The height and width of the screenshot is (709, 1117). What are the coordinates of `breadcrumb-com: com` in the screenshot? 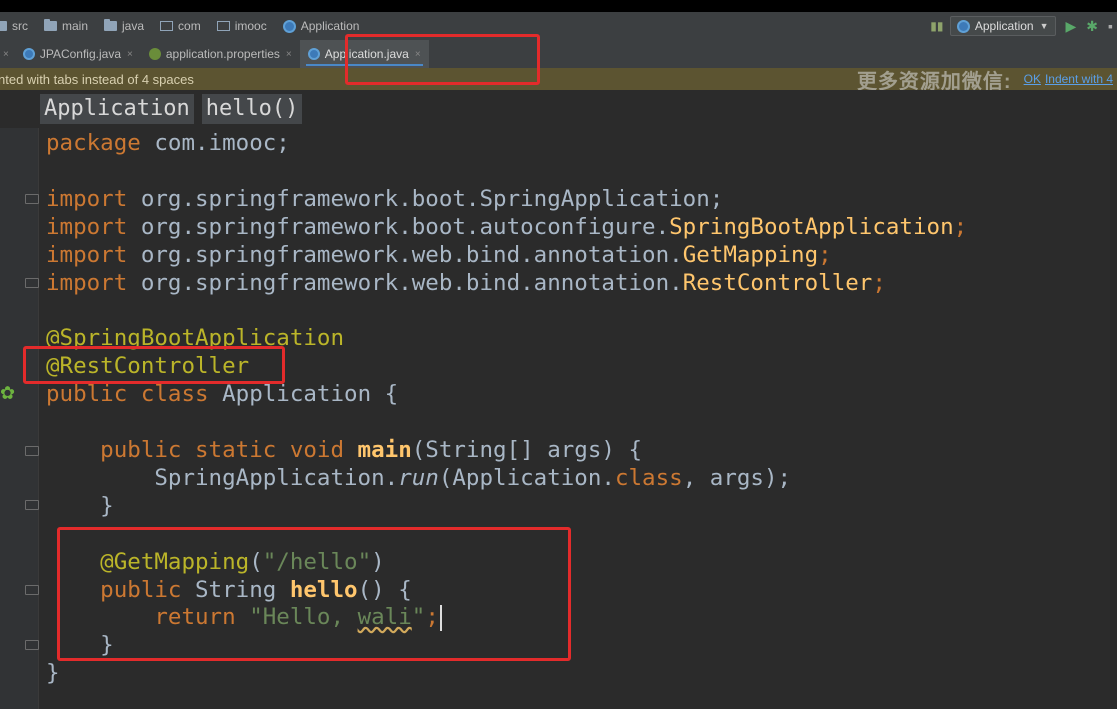 It's located at (180, 26).